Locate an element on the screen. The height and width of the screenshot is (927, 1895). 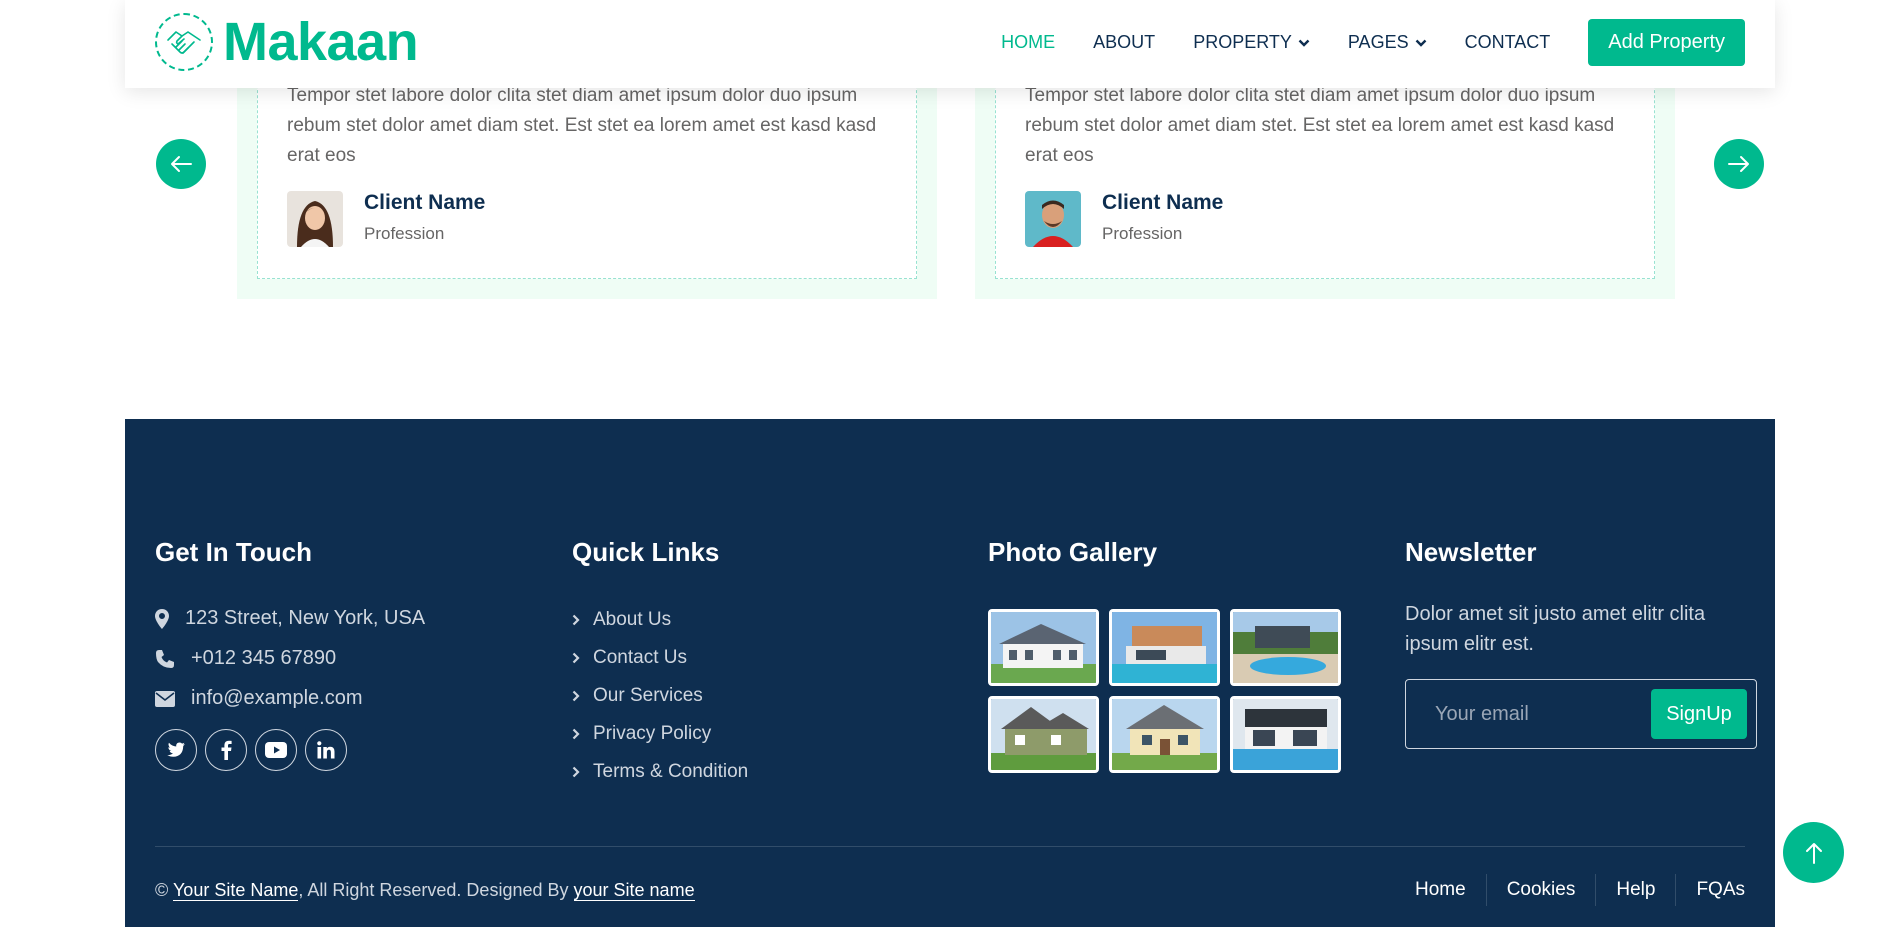
copyright-symbol: © is located at coordinates (162, 890).